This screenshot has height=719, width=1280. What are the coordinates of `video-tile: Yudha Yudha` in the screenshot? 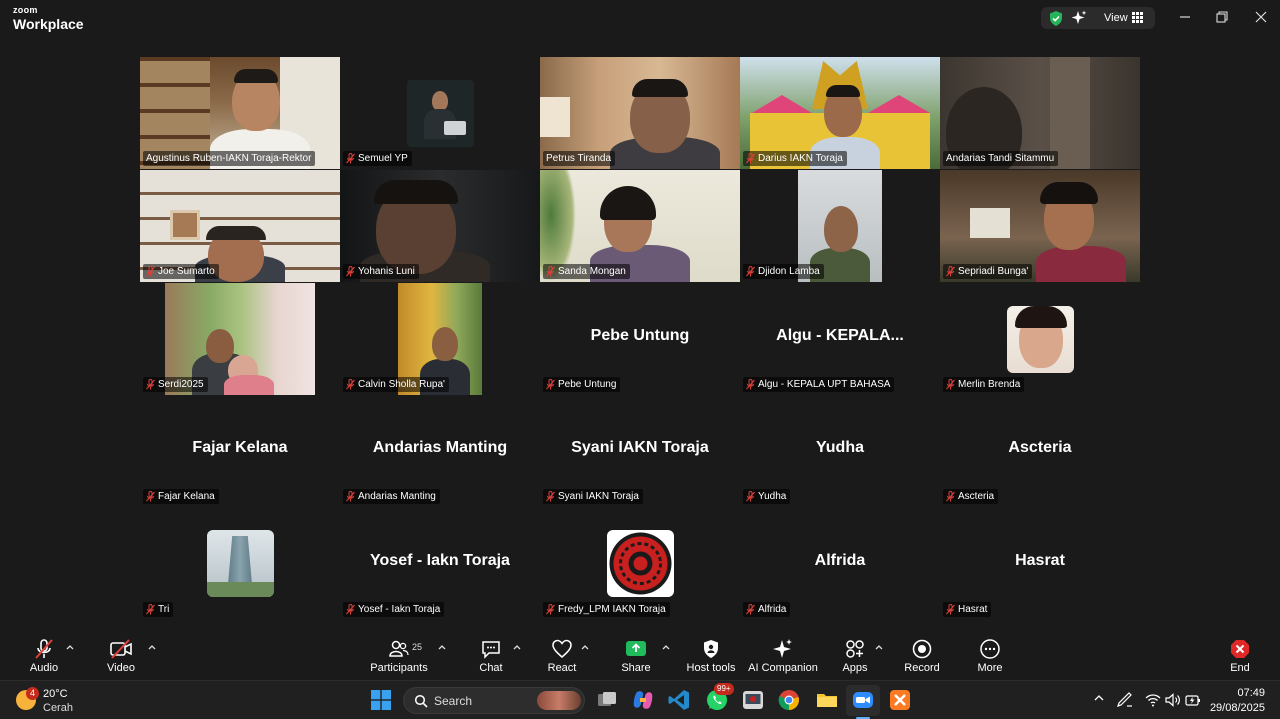 It's located at (840, 451).